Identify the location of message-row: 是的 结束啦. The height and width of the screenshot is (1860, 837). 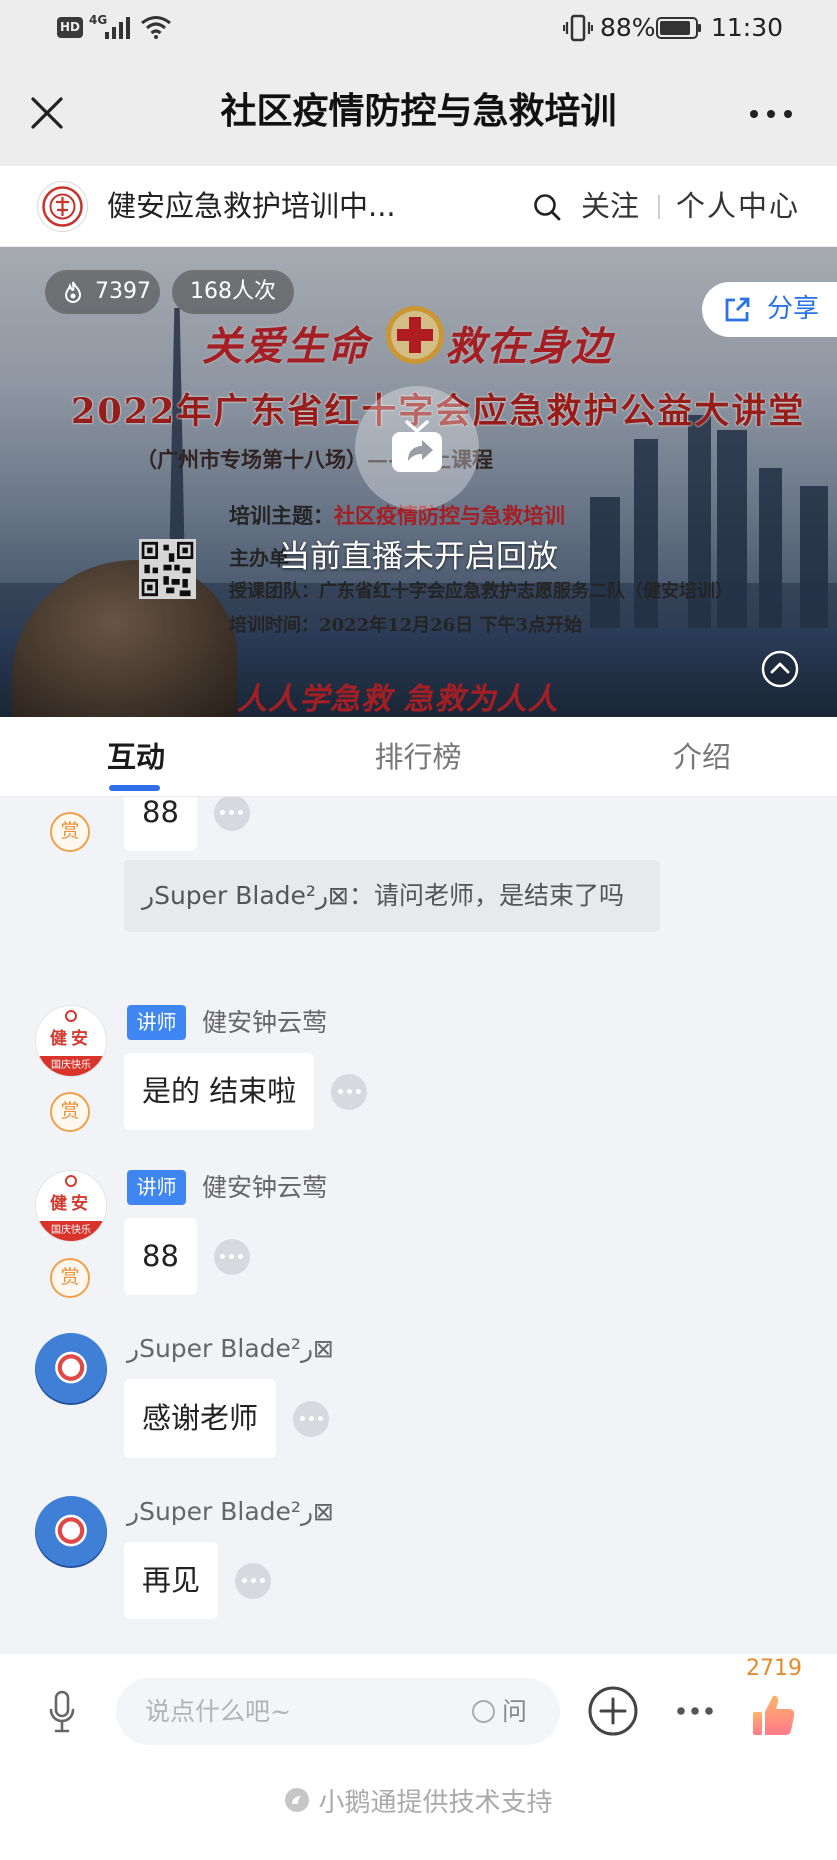
(246, 1091).